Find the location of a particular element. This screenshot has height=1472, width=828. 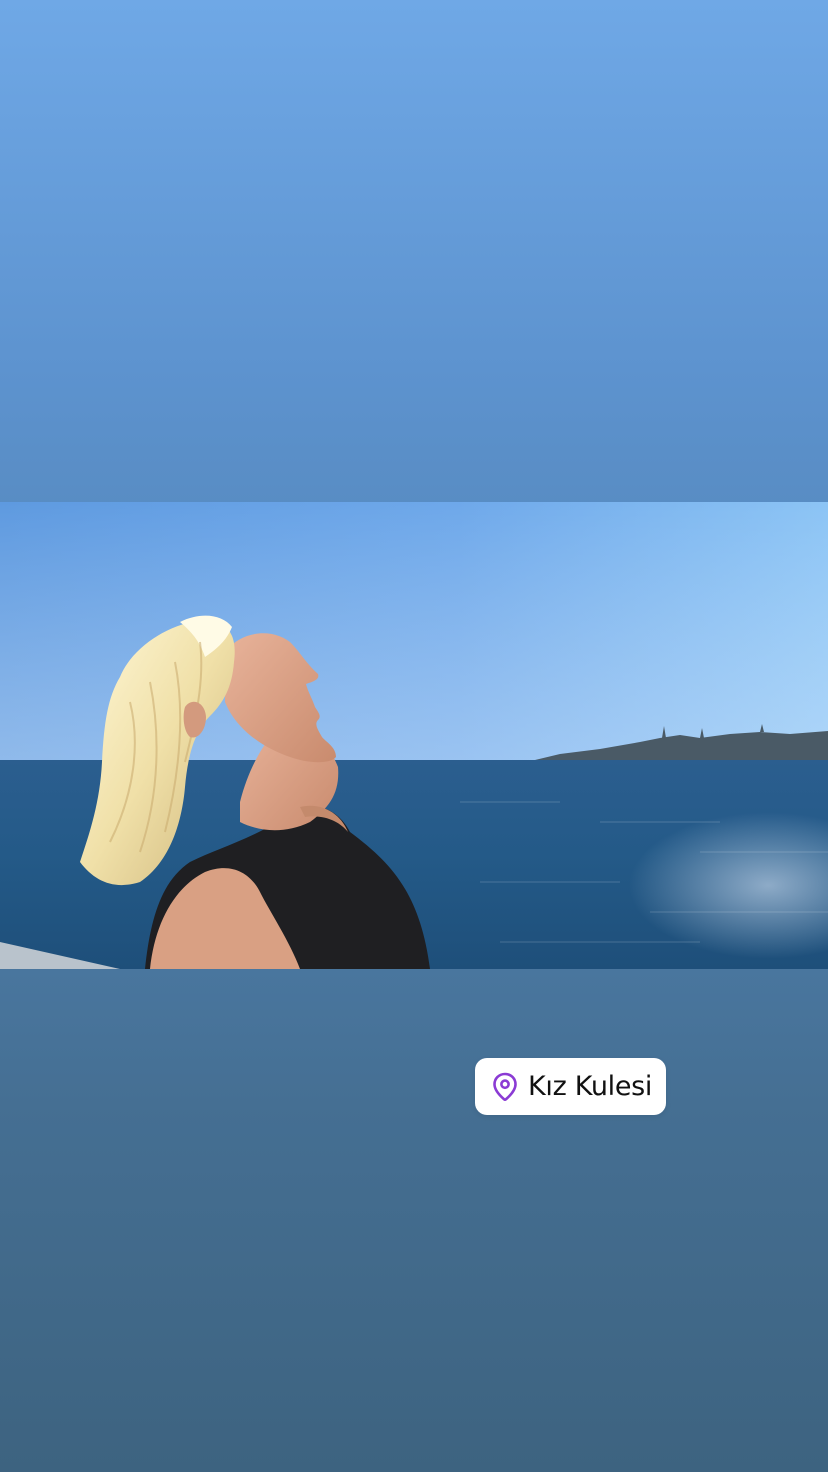

location-label: Kız Kulesi is located at coordinates (590, 1086).